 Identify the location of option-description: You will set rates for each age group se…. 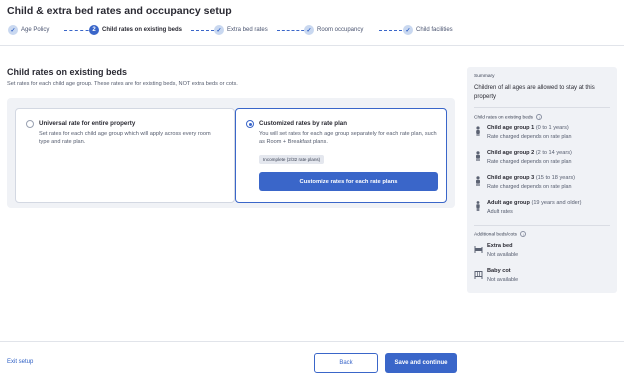
(348, 138).